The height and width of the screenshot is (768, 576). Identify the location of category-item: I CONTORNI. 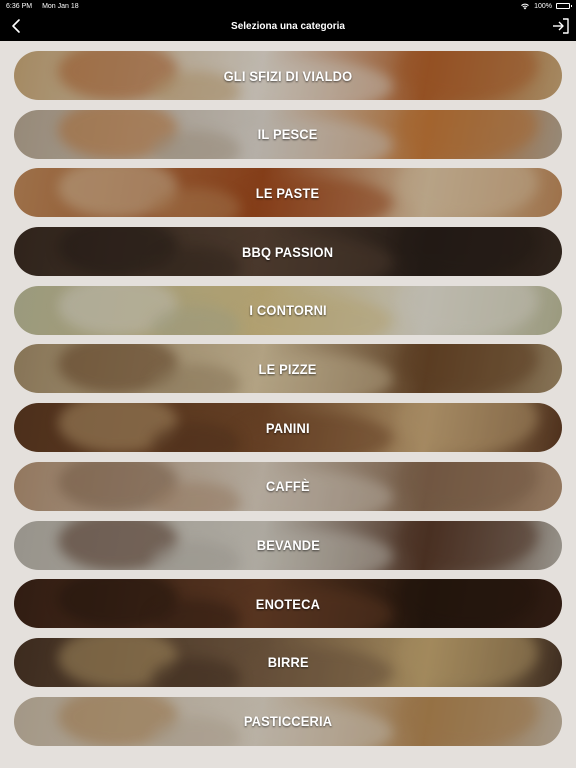
(288, 310).